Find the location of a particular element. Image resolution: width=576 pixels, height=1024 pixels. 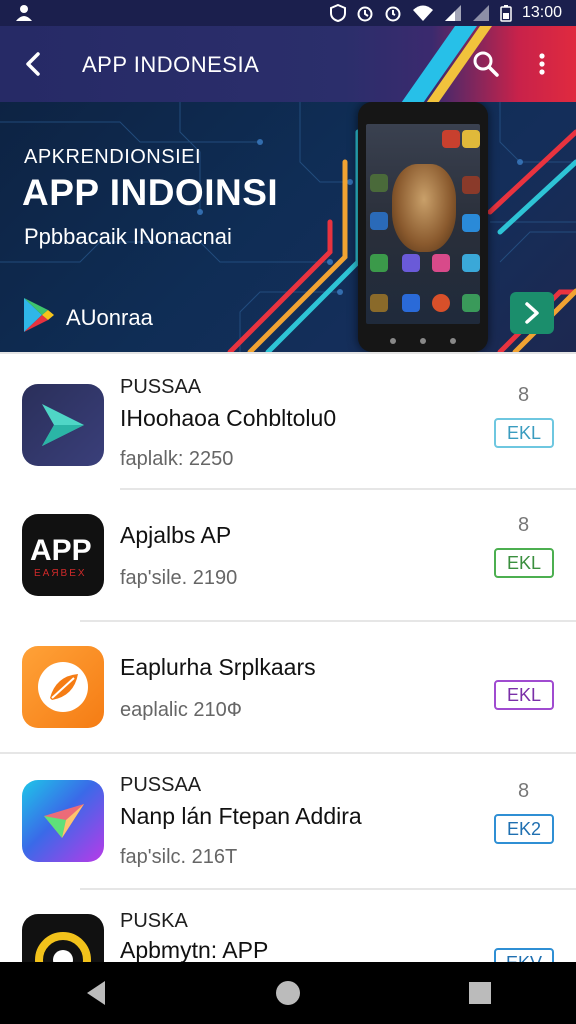

system-nav-bar is located at coordinates (288, 993).